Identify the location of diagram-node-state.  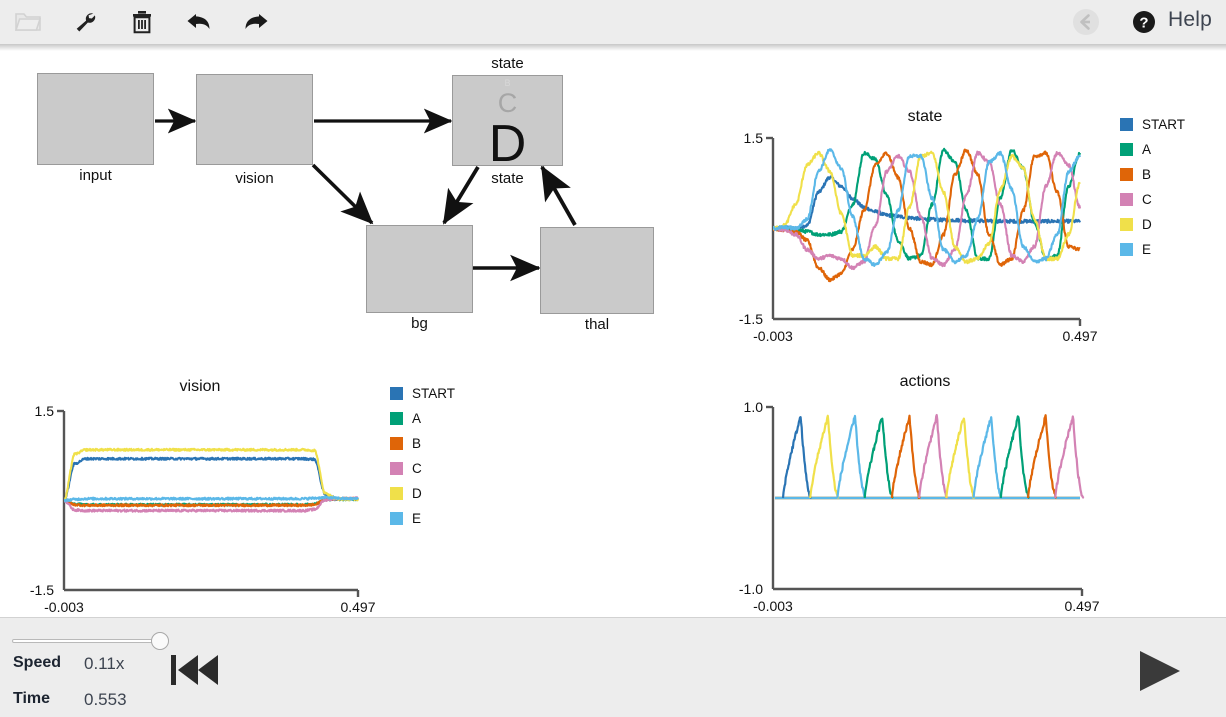
(507, 120).